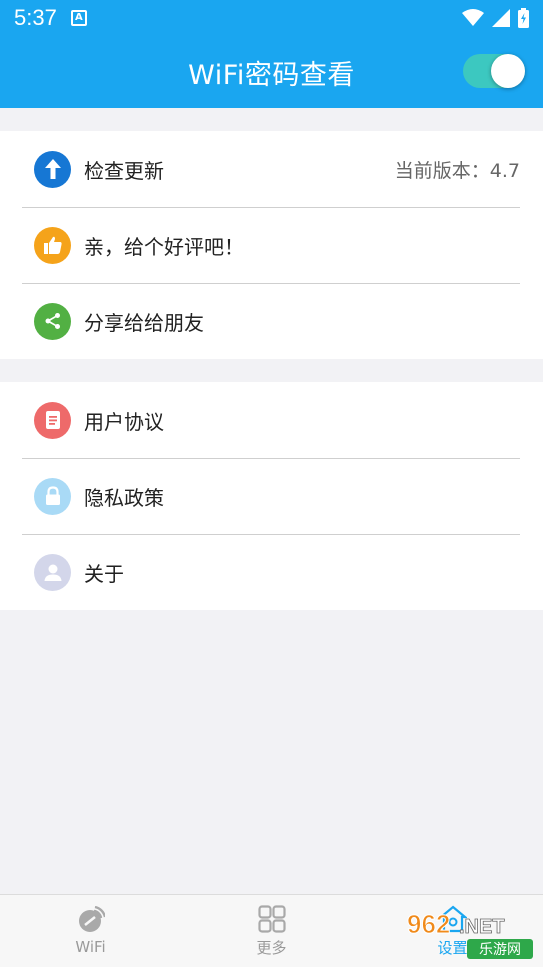  Describe the element at coordinates (501, 18) in the screenshot. I see `cell-signal-icon` at that location.